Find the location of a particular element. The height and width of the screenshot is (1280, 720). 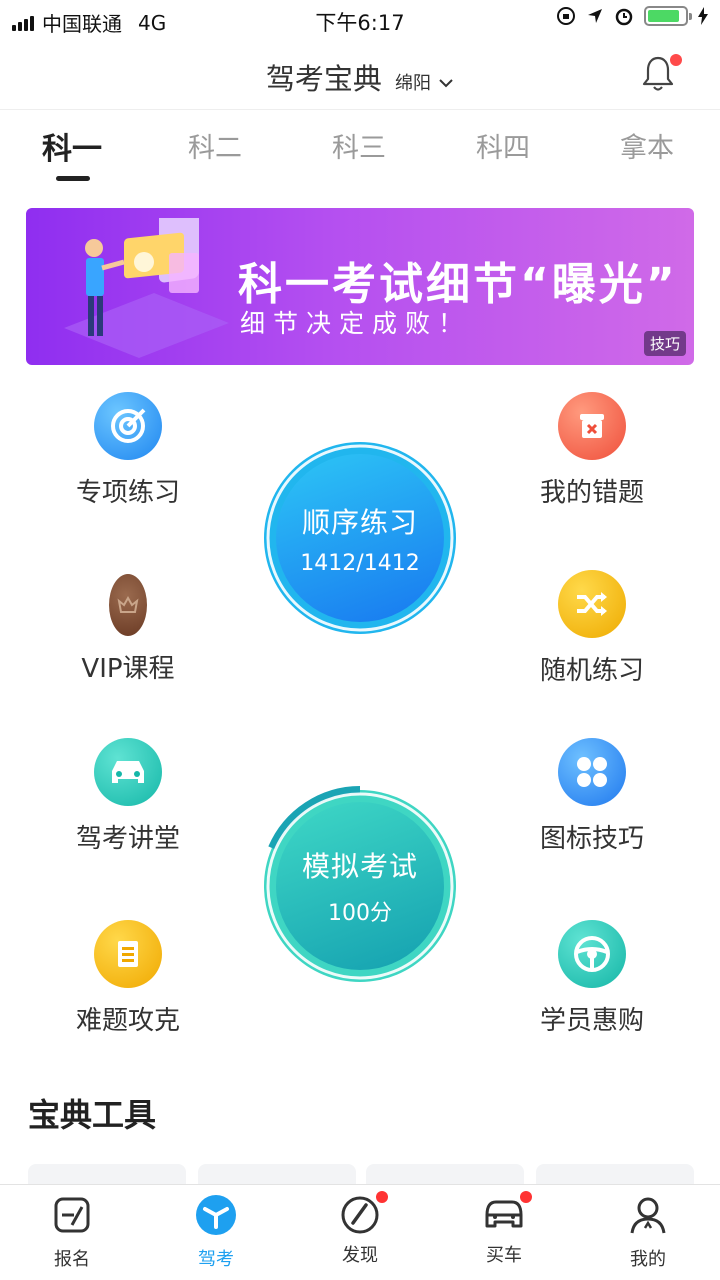

tab-get-license: 拿本 is located at coordinates (647, 145).